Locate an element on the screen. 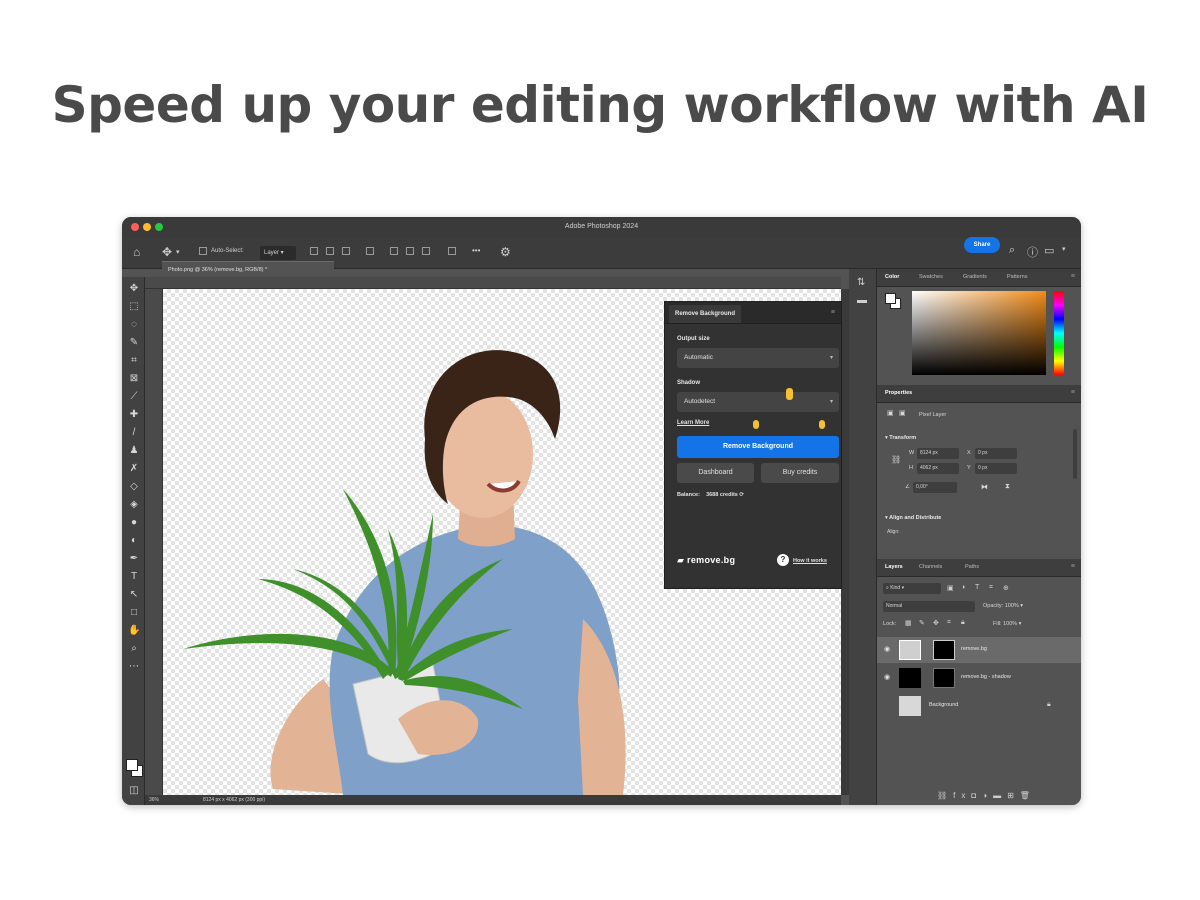 The image size is (1200, 900). remove-background-tab: Remove Background is located at coordinates (705, 314).